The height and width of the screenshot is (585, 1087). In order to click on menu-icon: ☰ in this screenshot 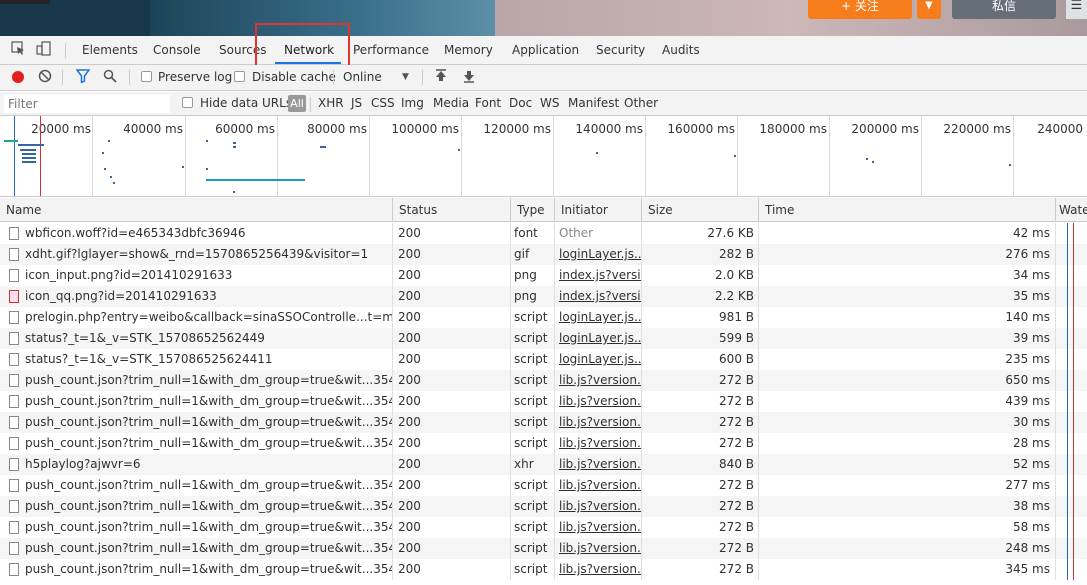, I will do `click(1076, 9)`.